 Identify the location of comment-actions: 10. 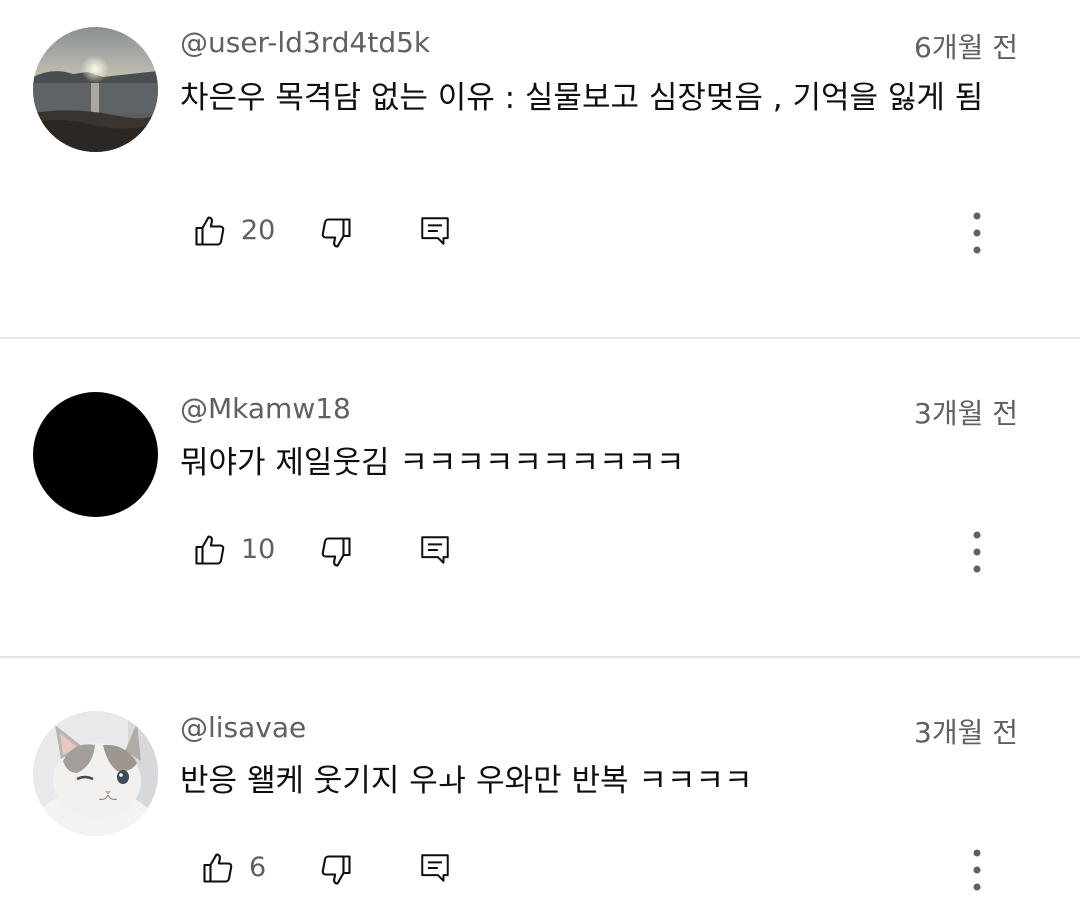
(540, 551).